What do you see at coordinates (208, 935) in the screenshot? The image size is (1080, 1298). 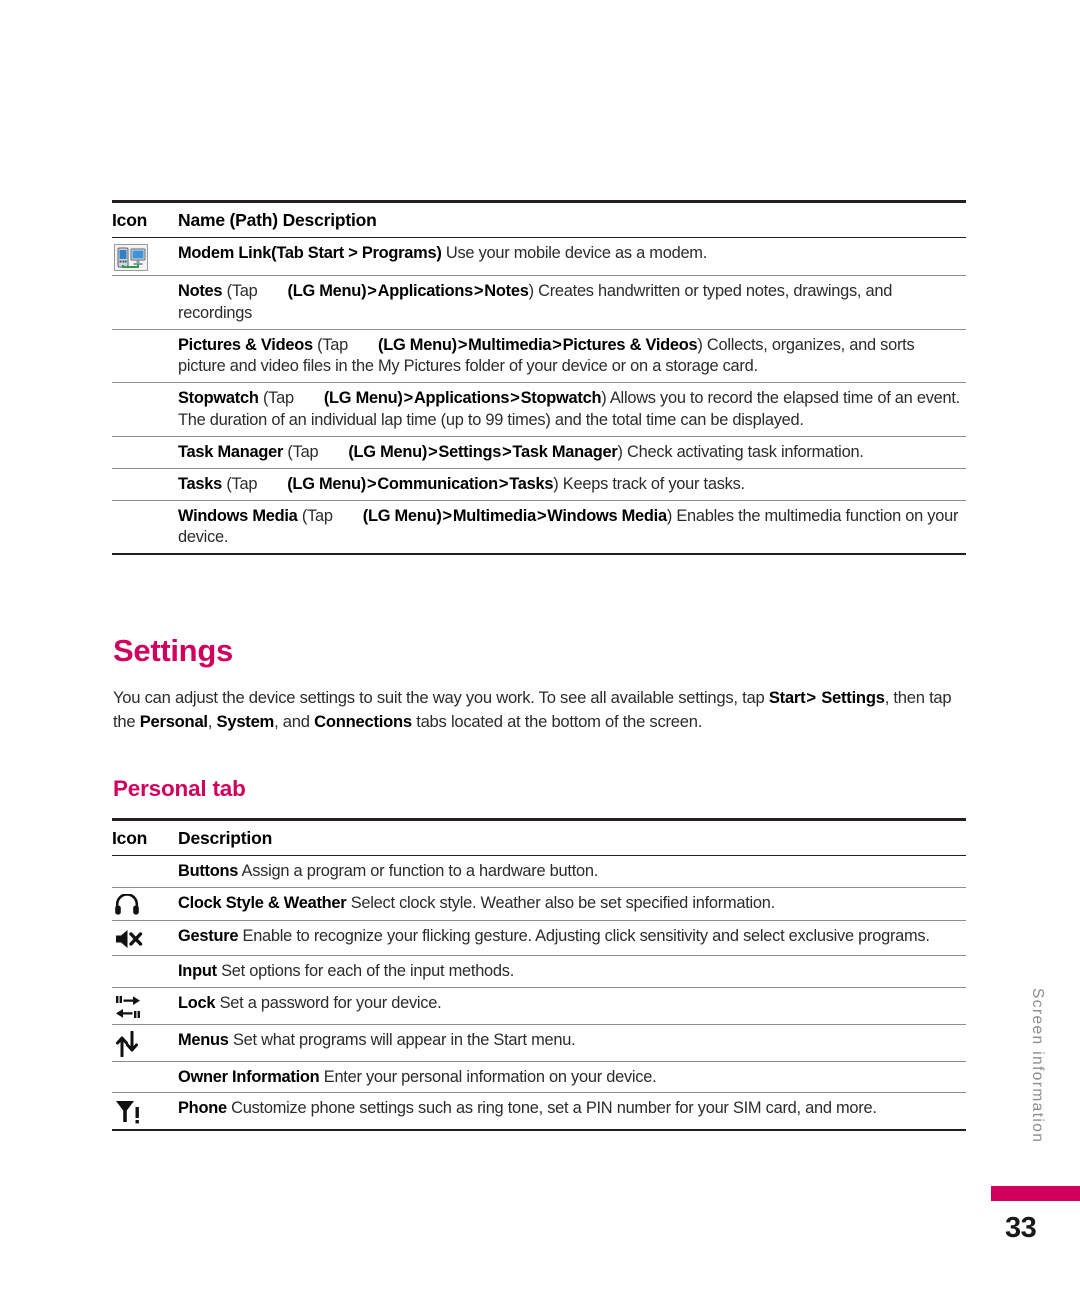 I see `row-title: Gesture` at bounding box center [208, 935].